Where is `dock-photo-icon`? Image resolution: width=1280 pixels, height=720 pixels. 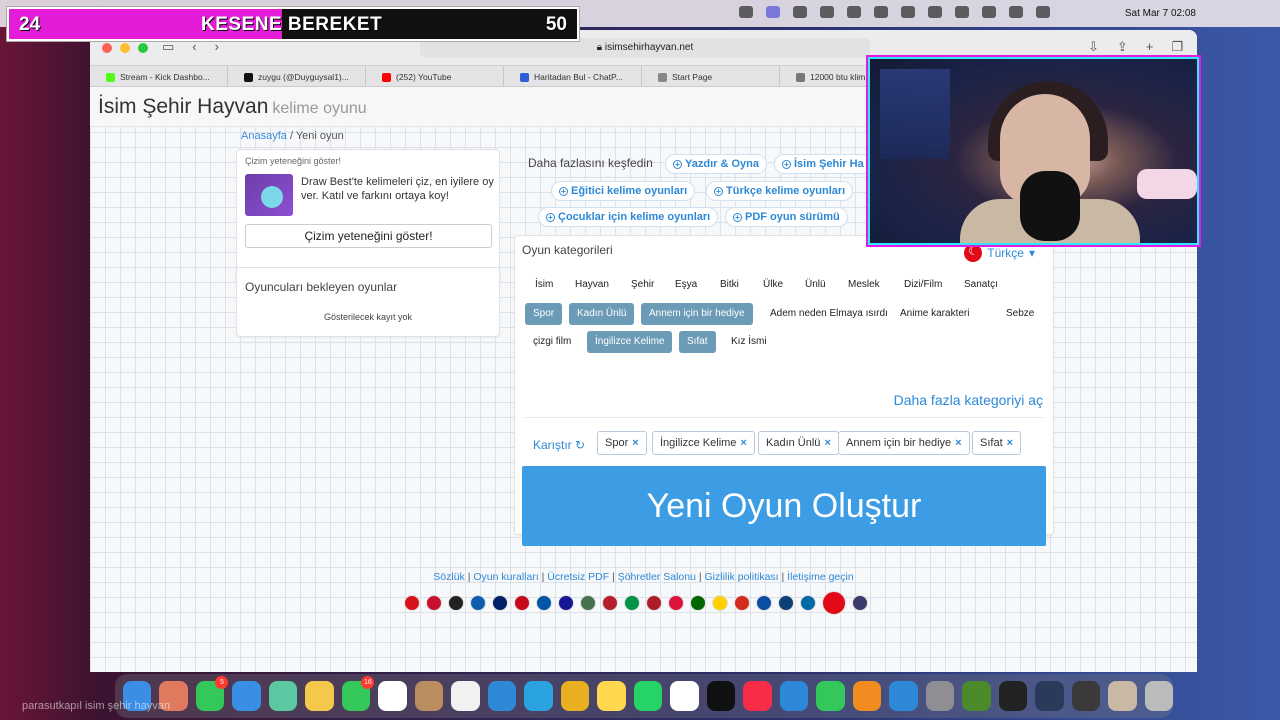 dock-photo-icon is located at coordinates (1122, 696).